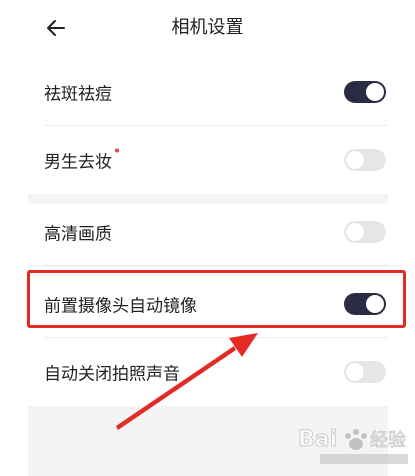 The height and width of the screenshot is (476, 415). Describe the element at coordinates (208, 92) in the screenshot. I see `setting-row-spot-removal: 祛斑祛痘` at that location.